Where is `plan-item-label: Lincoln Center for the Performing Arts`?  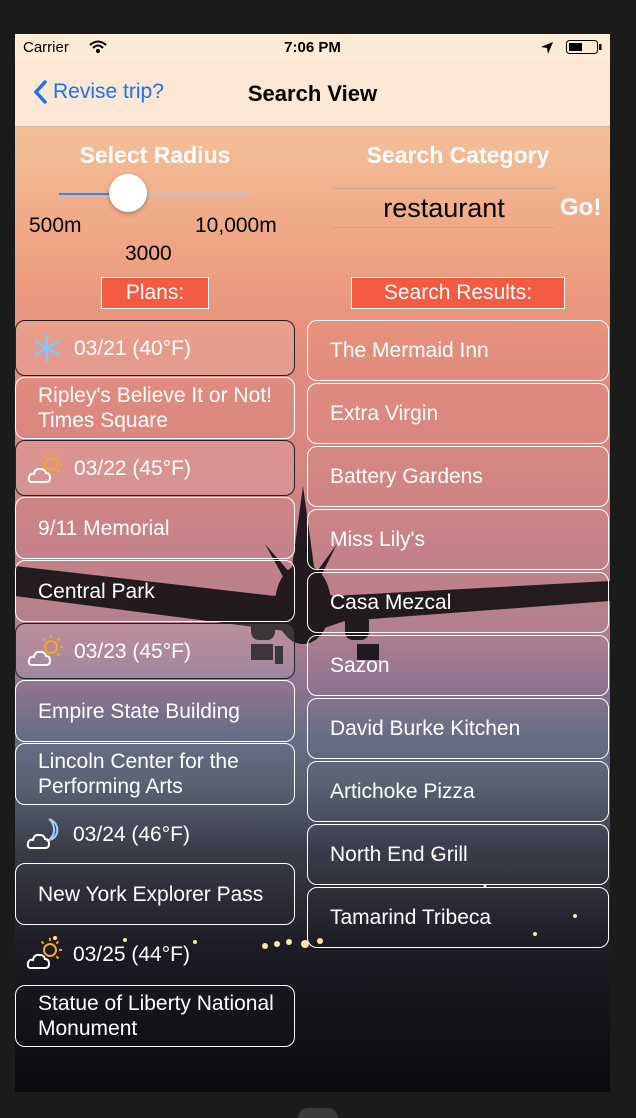
plan-item-label: Lincoln Center for the Performing Arts is located at coordinates (138, 774).